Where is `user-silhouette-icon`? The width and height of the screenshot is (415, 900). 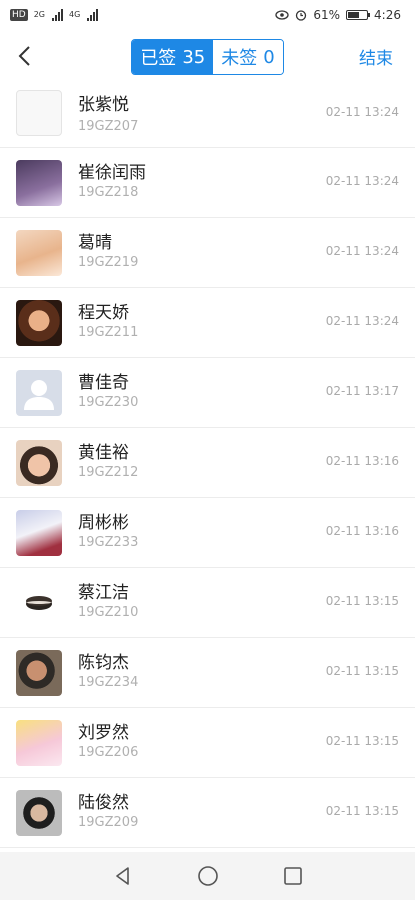
user-silhouette-icon is located at coordinates (39, 395).